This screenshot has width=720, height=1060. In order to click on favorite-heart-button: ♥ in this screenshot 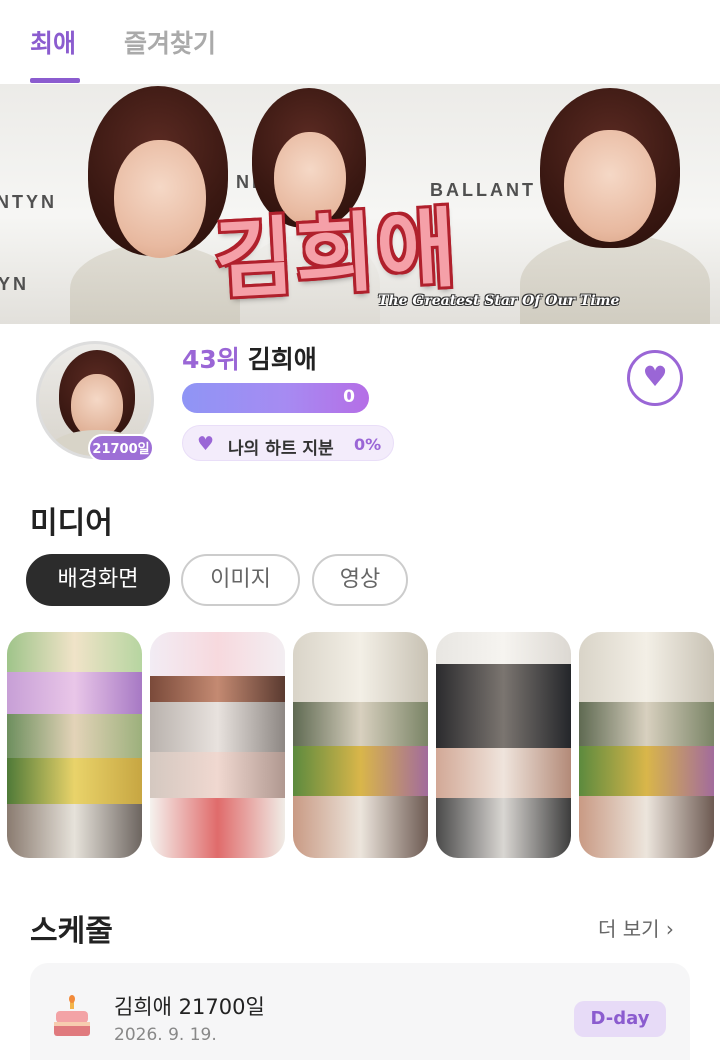, I will do `click(655, 378)`.